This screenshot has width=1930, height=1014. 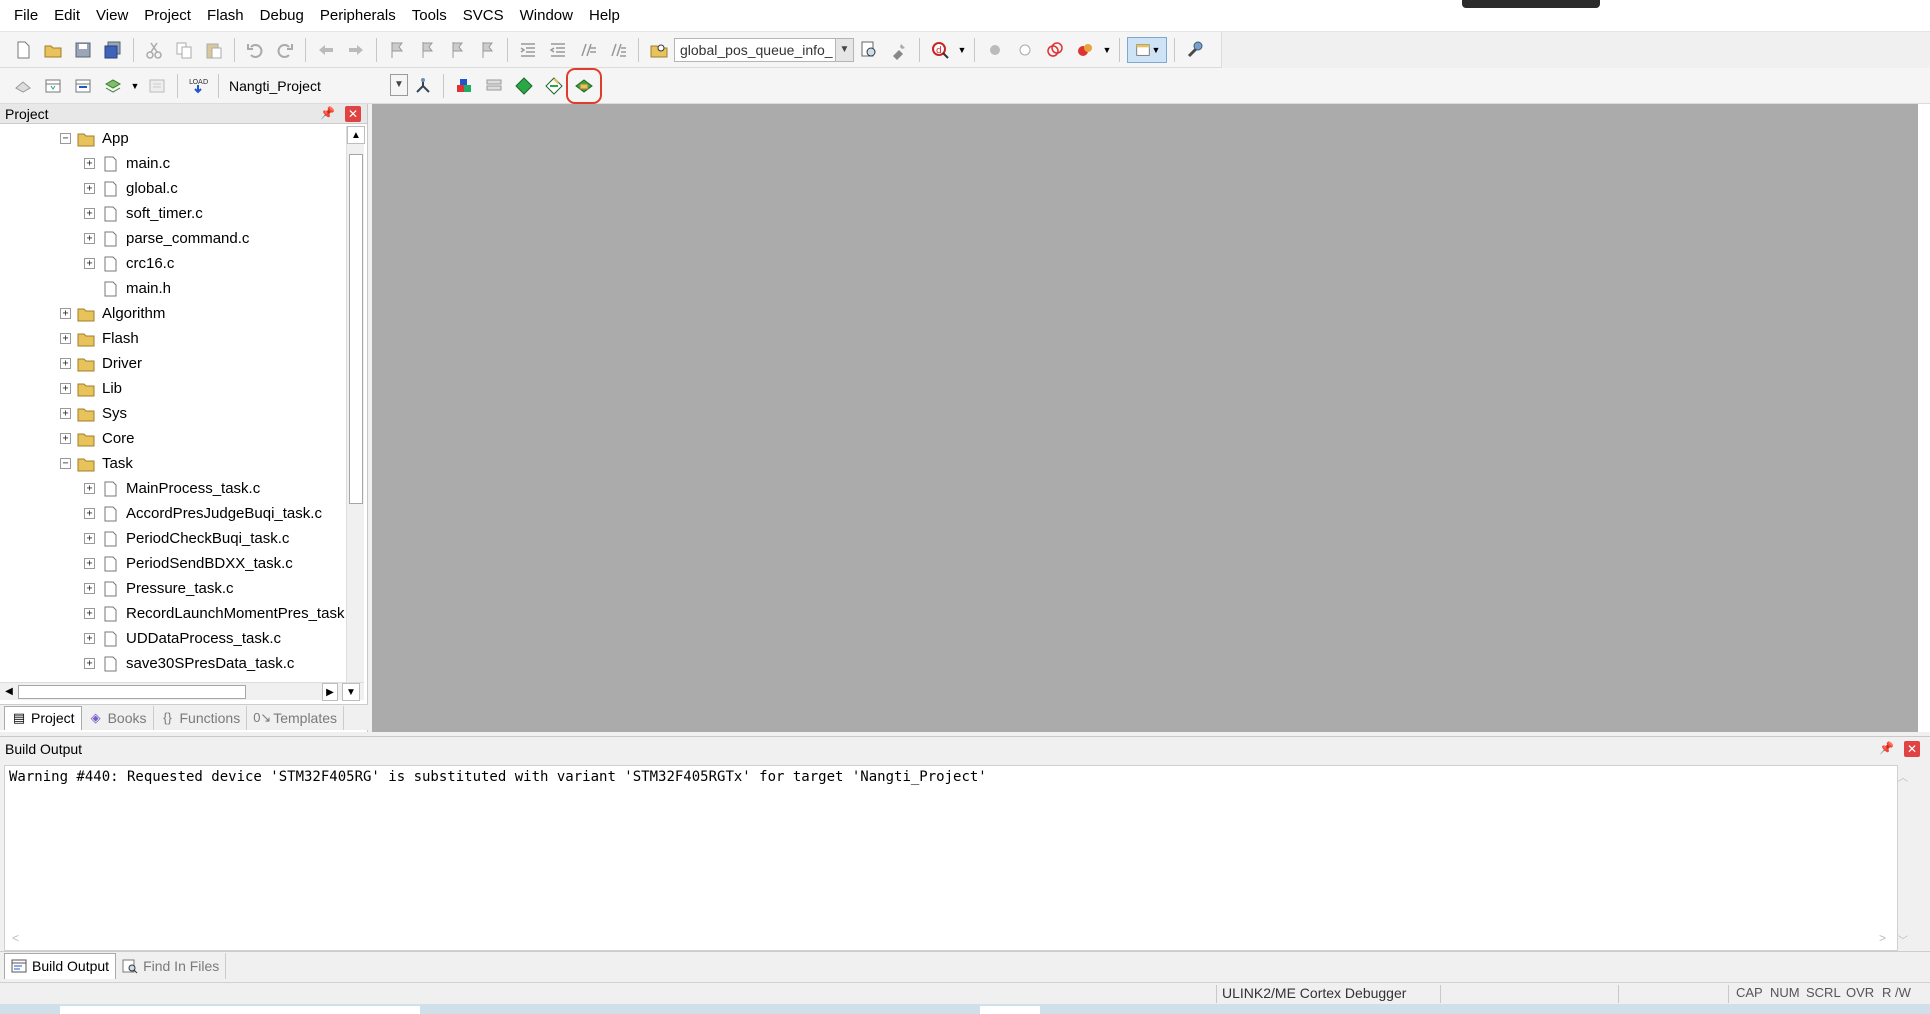 I want to click on tree-horizontal-scrollbar: ◀ ▶ ▼, so click(x=182, y=691).